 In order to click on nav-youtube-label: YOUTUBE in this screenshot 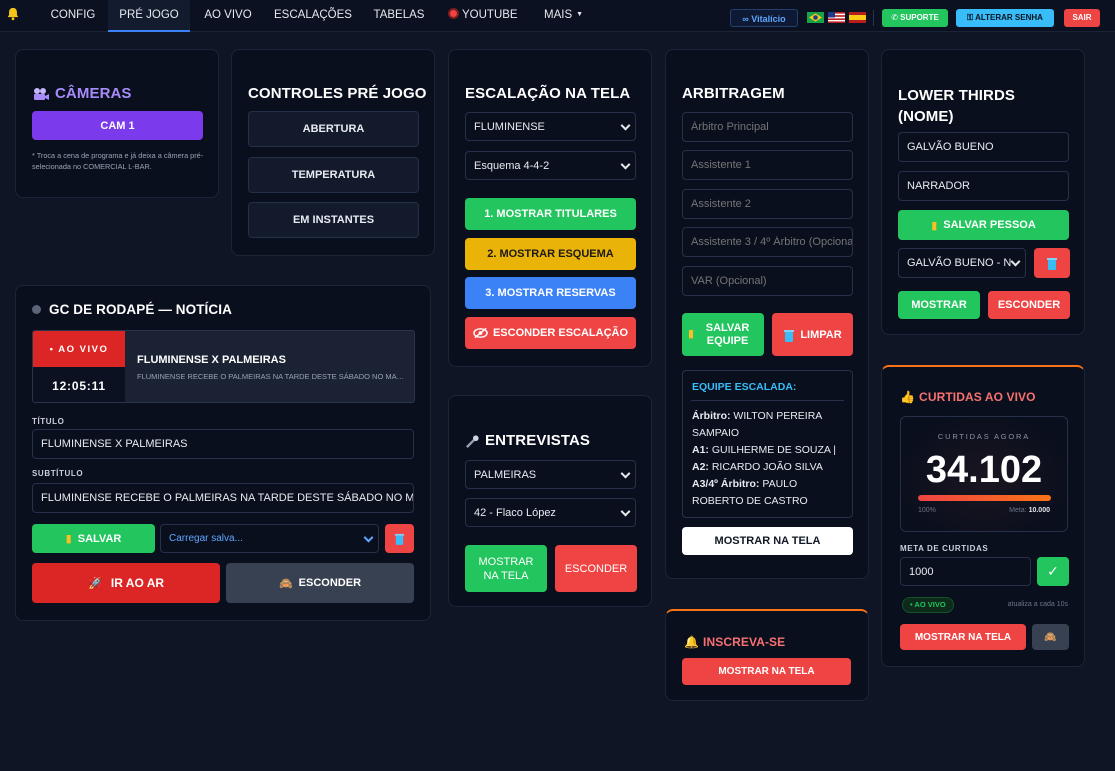, I will do `click(490, 15)`.